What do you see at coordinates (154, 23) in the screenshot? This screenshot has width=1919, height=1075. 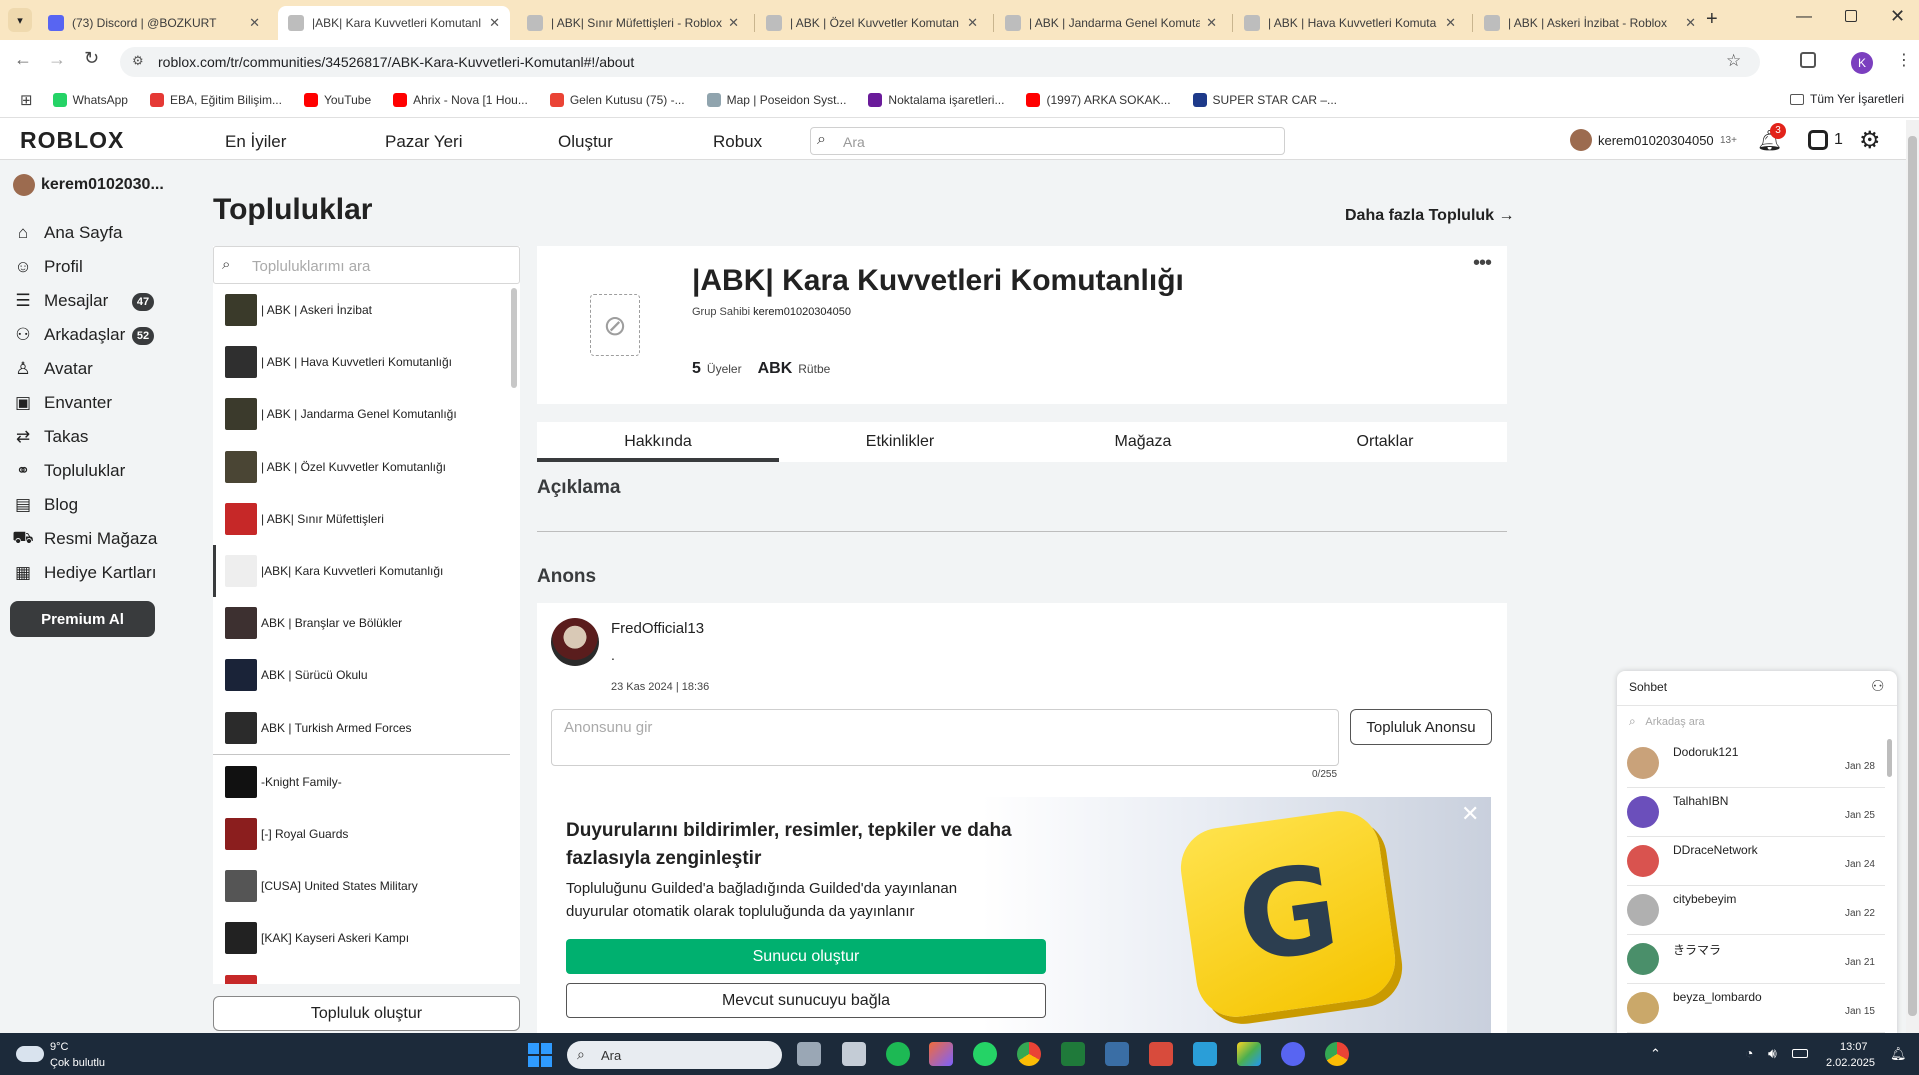 I see `browser-tab: (73) Discord | @BOZKURT ✕` at bounding box center [154, 23].